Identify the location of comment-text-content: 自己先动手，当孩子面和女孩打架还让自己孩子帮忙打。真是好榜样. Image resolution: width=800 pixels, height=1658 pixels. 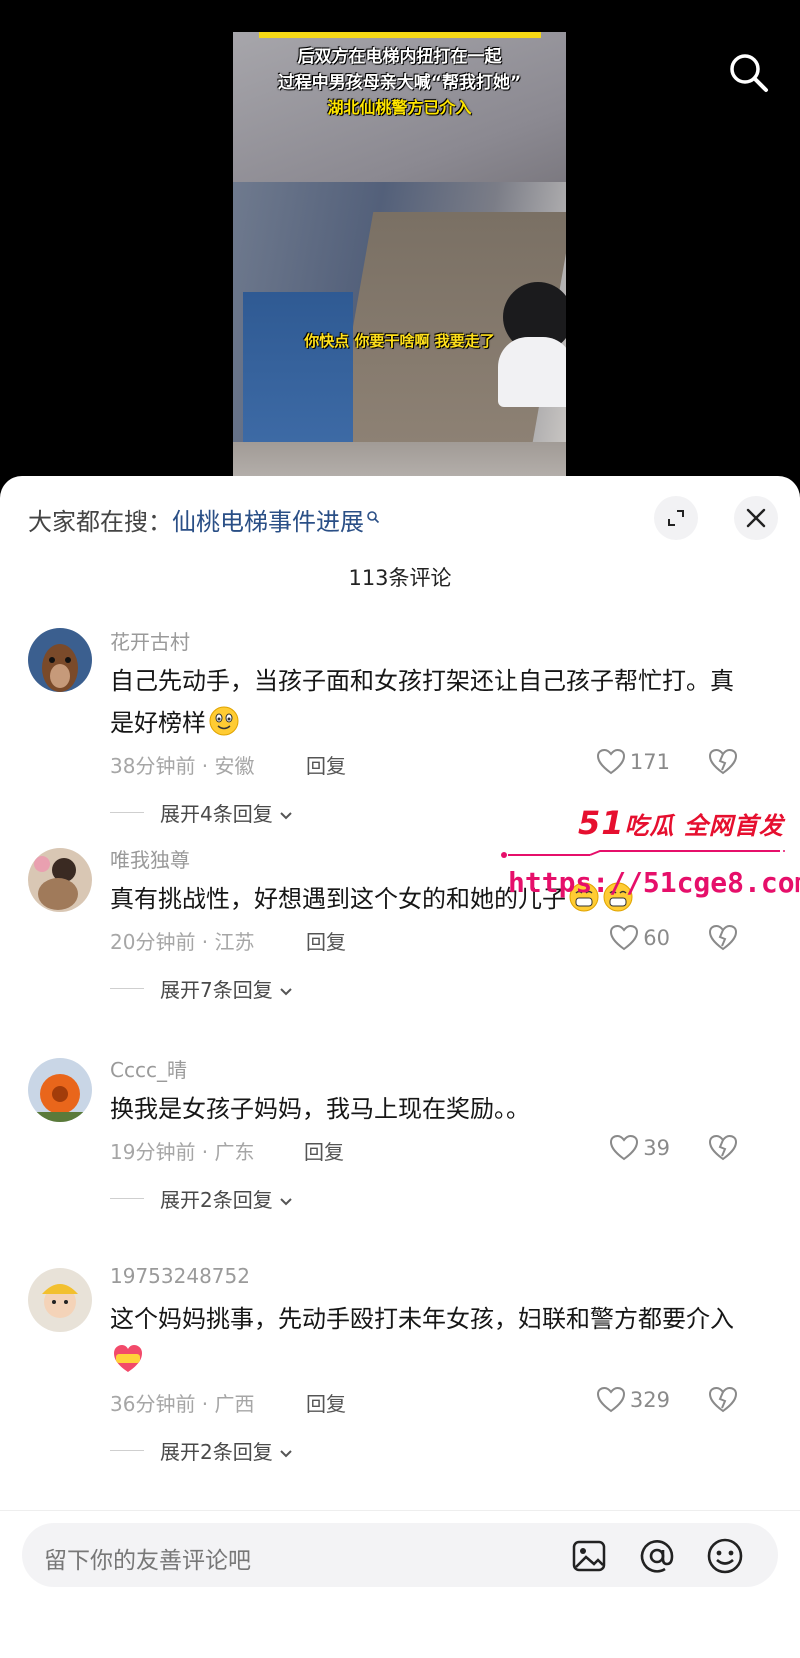
(422, 702).